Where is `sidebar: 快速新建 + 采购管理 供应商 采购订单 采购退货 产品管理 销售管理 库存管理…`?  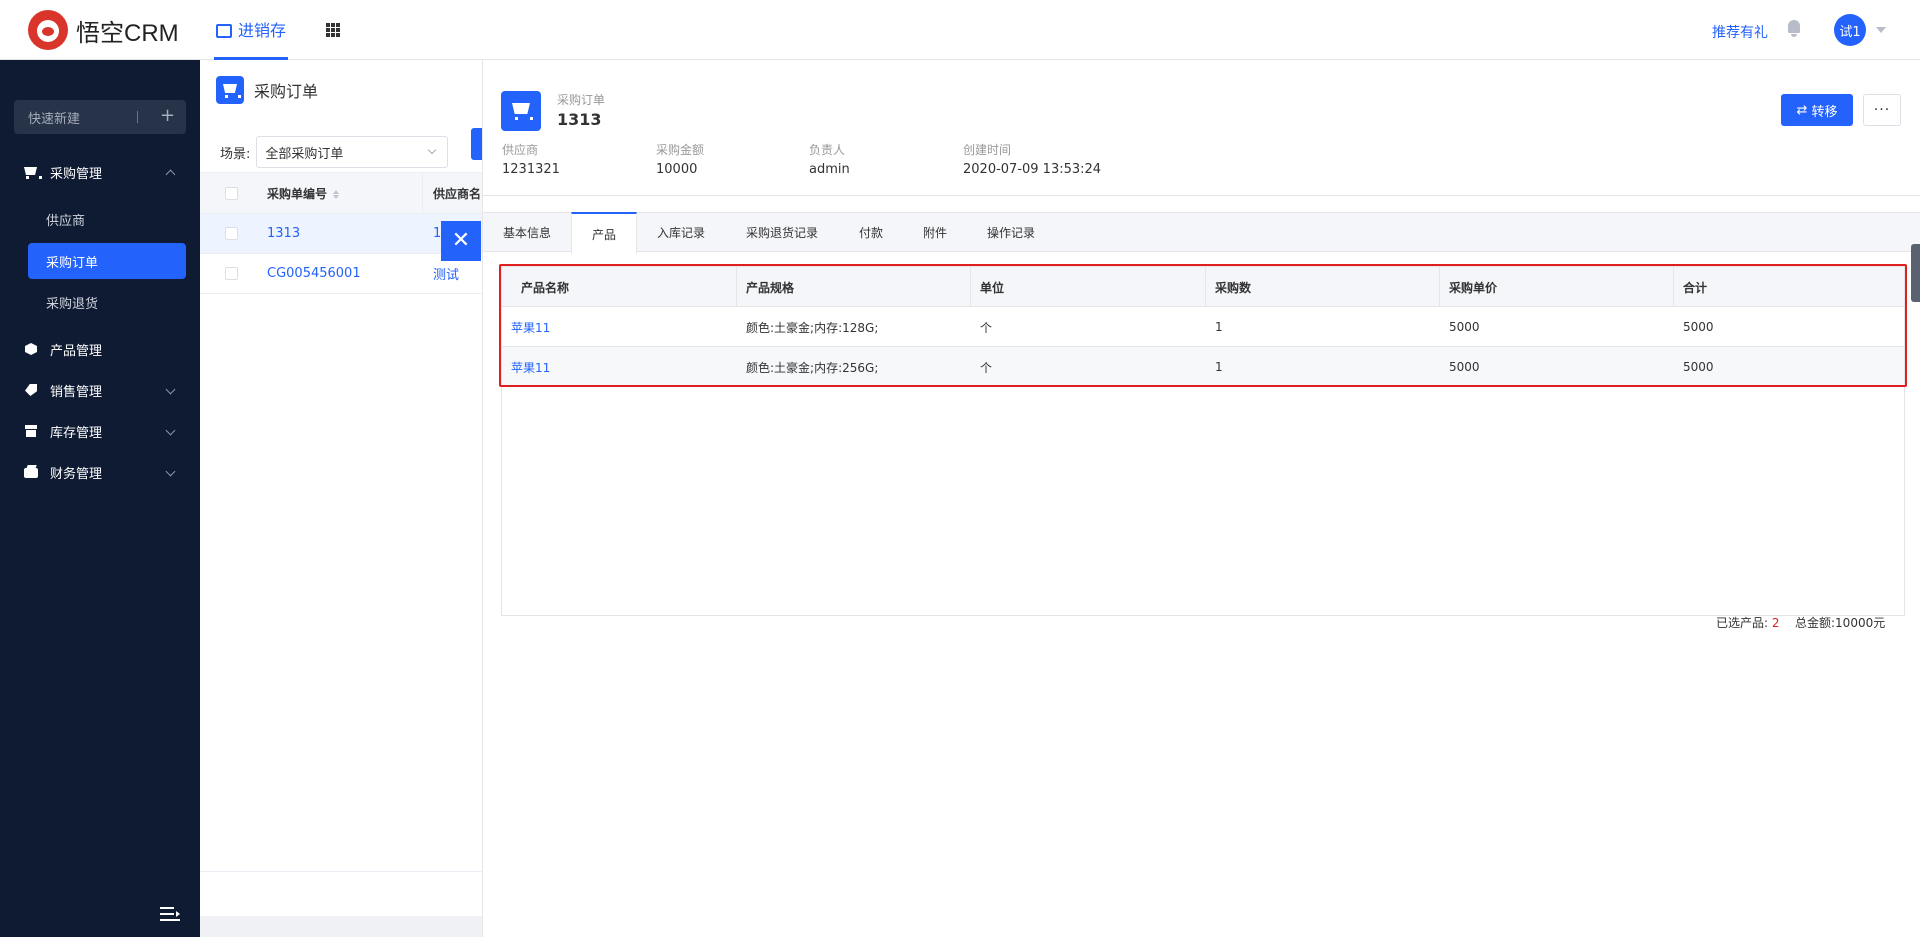
sidebar: 快速新建 + 采购管理 供应商 采购订单 采购退货 产品管理 销售管理 库存管理… is located at coordinates (100, 498).